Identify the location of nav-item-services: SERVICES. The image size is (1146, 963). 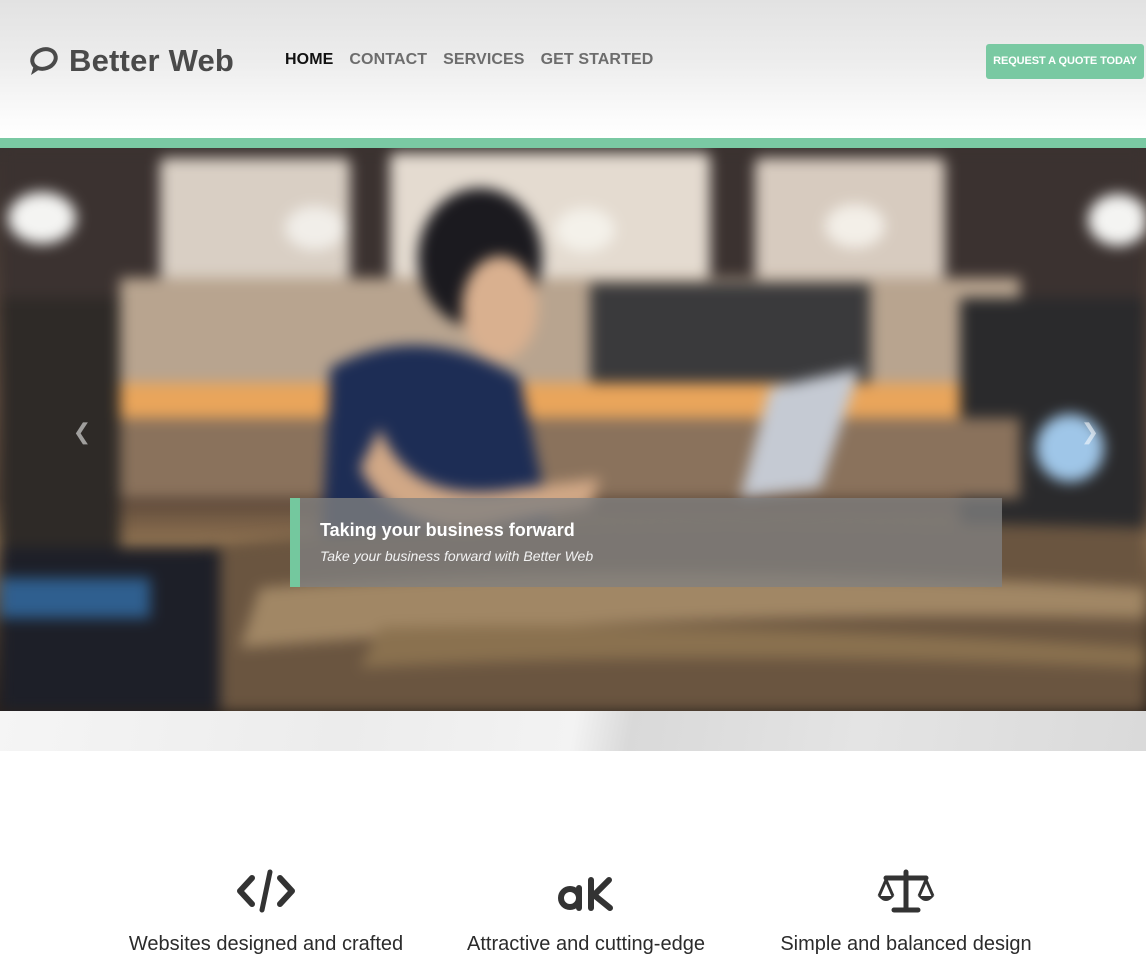
(483, 60).